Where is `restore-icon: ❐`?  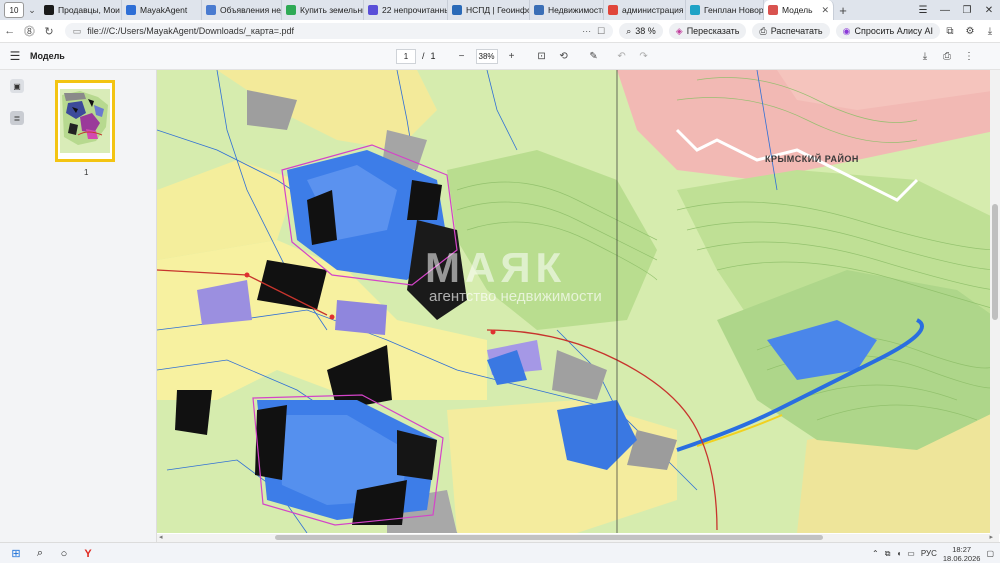
restore-icon: ❐ is located at coordinates (967, 10).